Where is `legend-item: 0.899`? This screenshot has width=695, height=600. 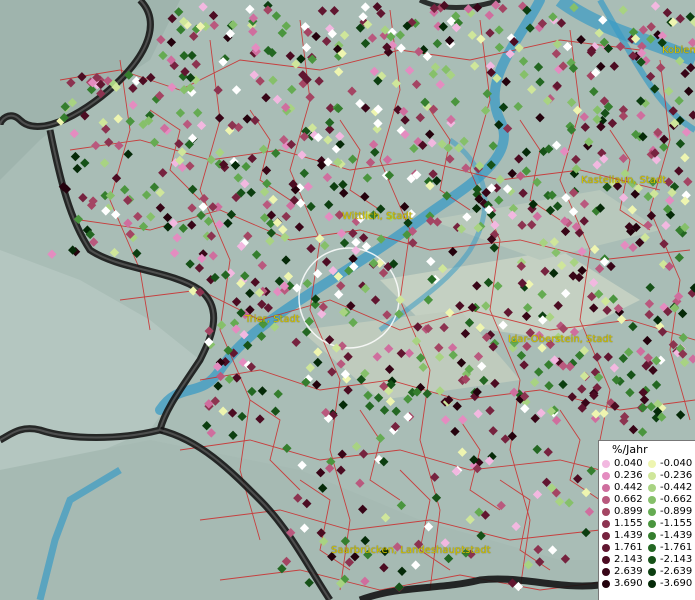 legend-item: 0.899 is located at coordinates (622, 512).